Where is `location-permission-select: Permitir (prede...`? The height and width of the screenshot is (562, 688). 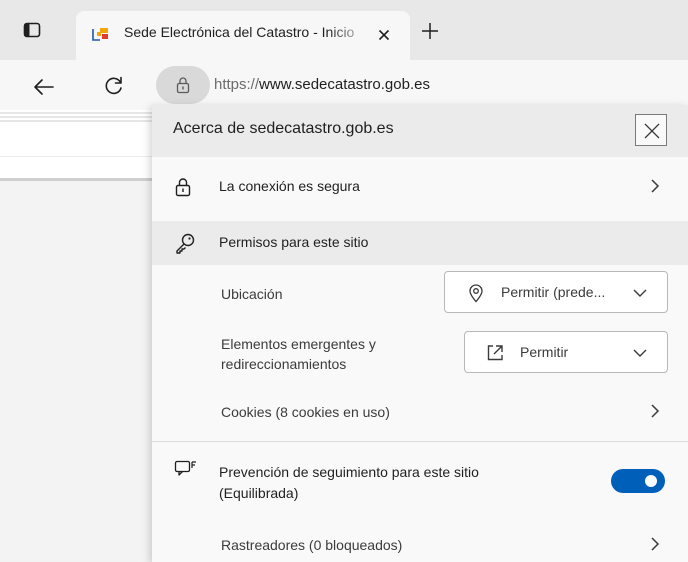
location-permission-select: Permitir (prede... is located at coordinates (556, 292).